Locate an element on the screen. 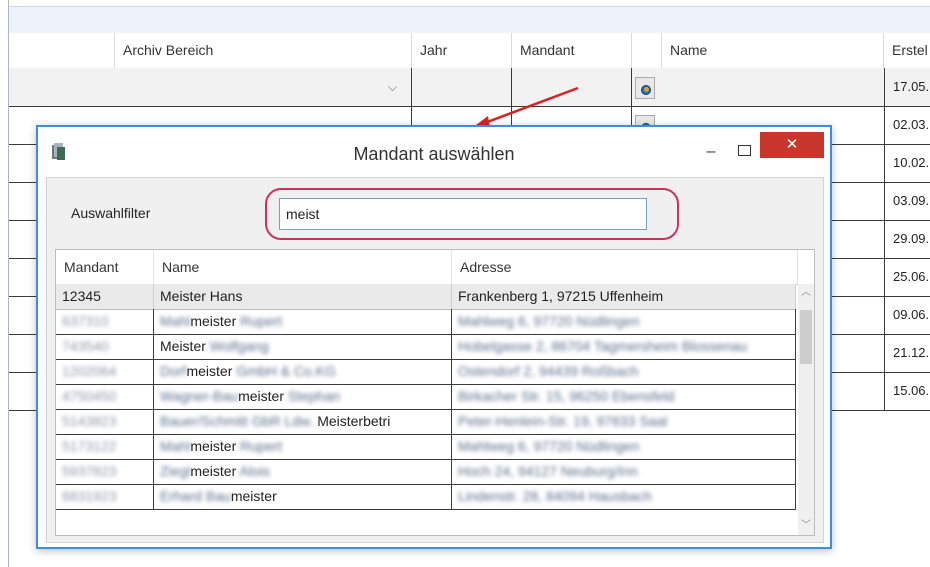  filter-input is located at coordinates (463, 214).